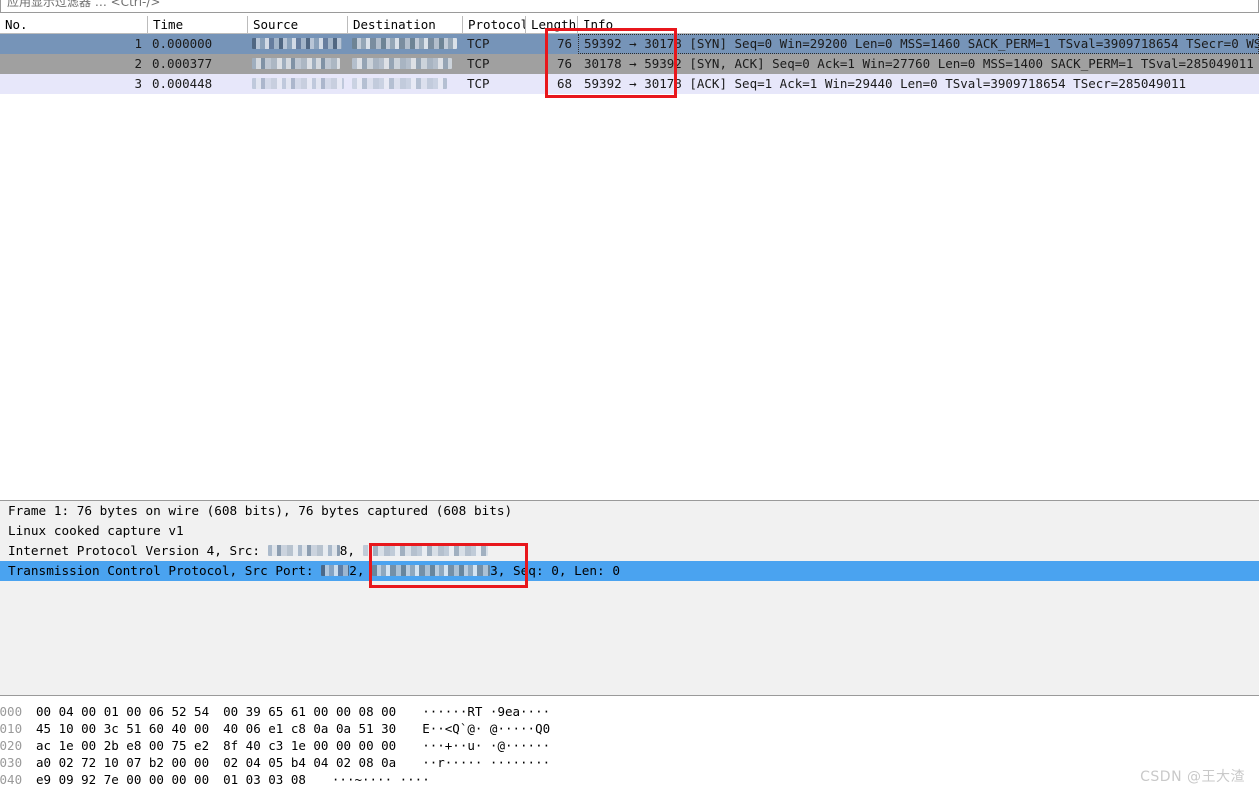 The width and height of the screenshot is (1259, 793). I want to click on hex-ascii: E··<Q`@· @·····Q0, so click(486, 728).